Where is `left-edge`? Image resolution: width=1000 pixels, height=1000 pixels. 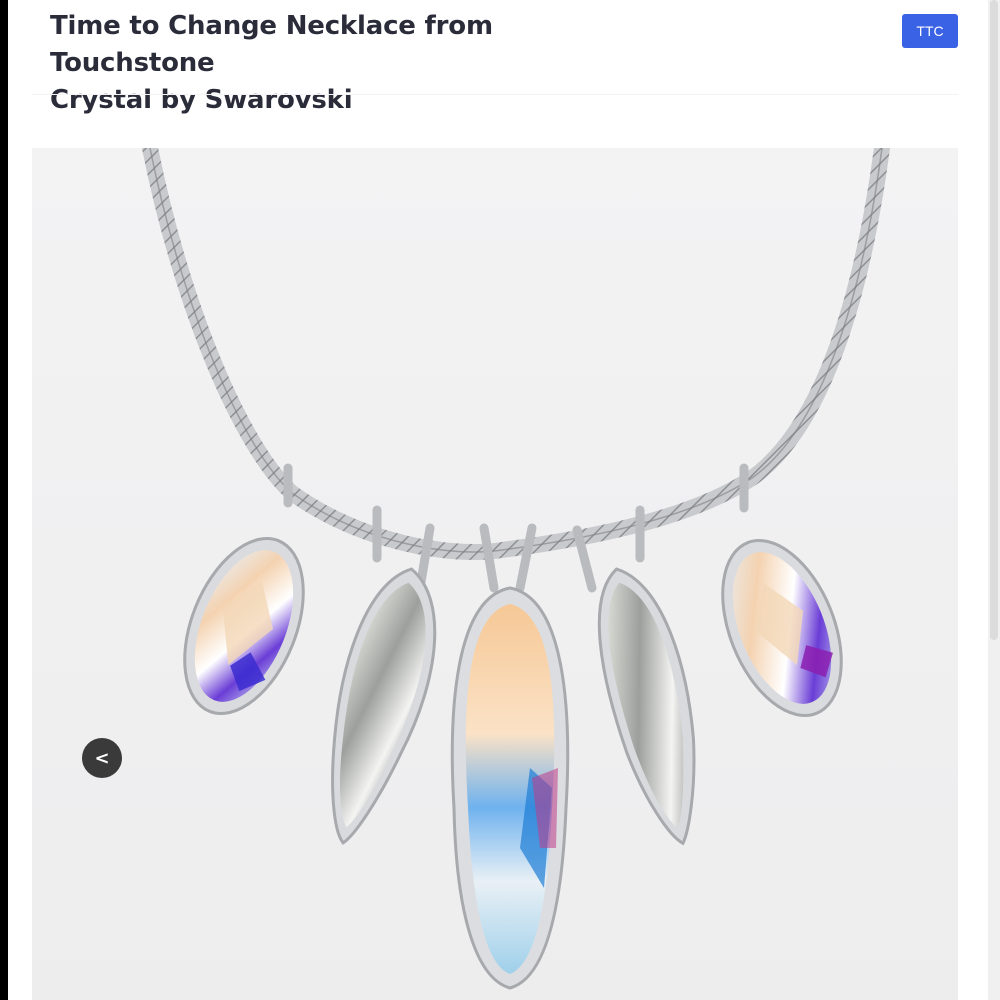 left-edge is located at coordinates (4, 500).